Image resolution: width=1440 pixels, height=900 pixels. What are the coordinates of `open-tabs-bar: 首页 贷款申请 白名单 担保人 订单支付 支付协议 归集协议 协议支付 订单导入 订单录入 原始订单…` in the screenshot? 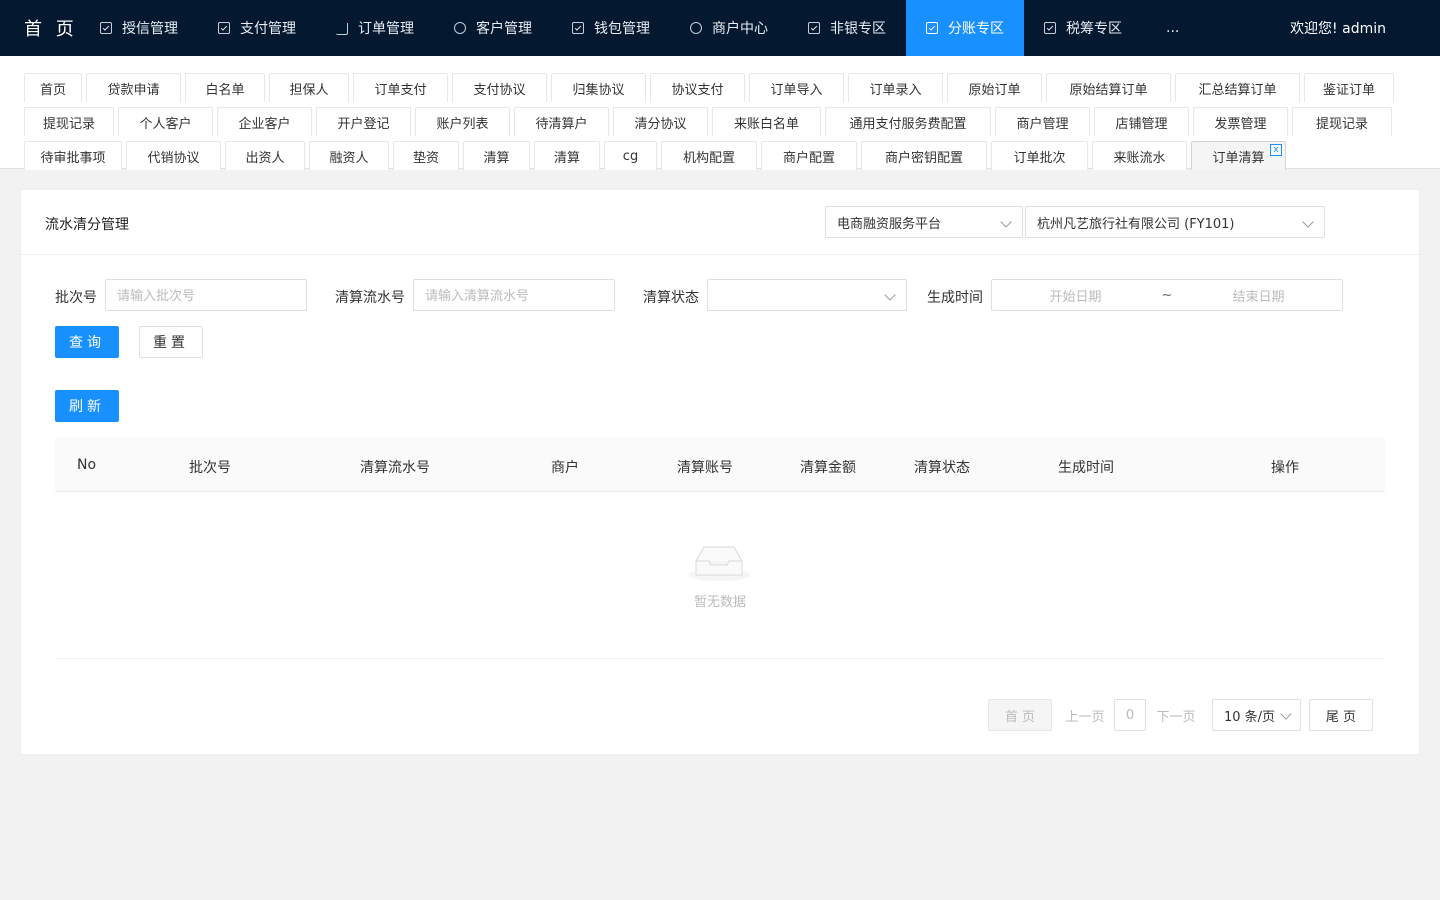 It's located at (720, 113).